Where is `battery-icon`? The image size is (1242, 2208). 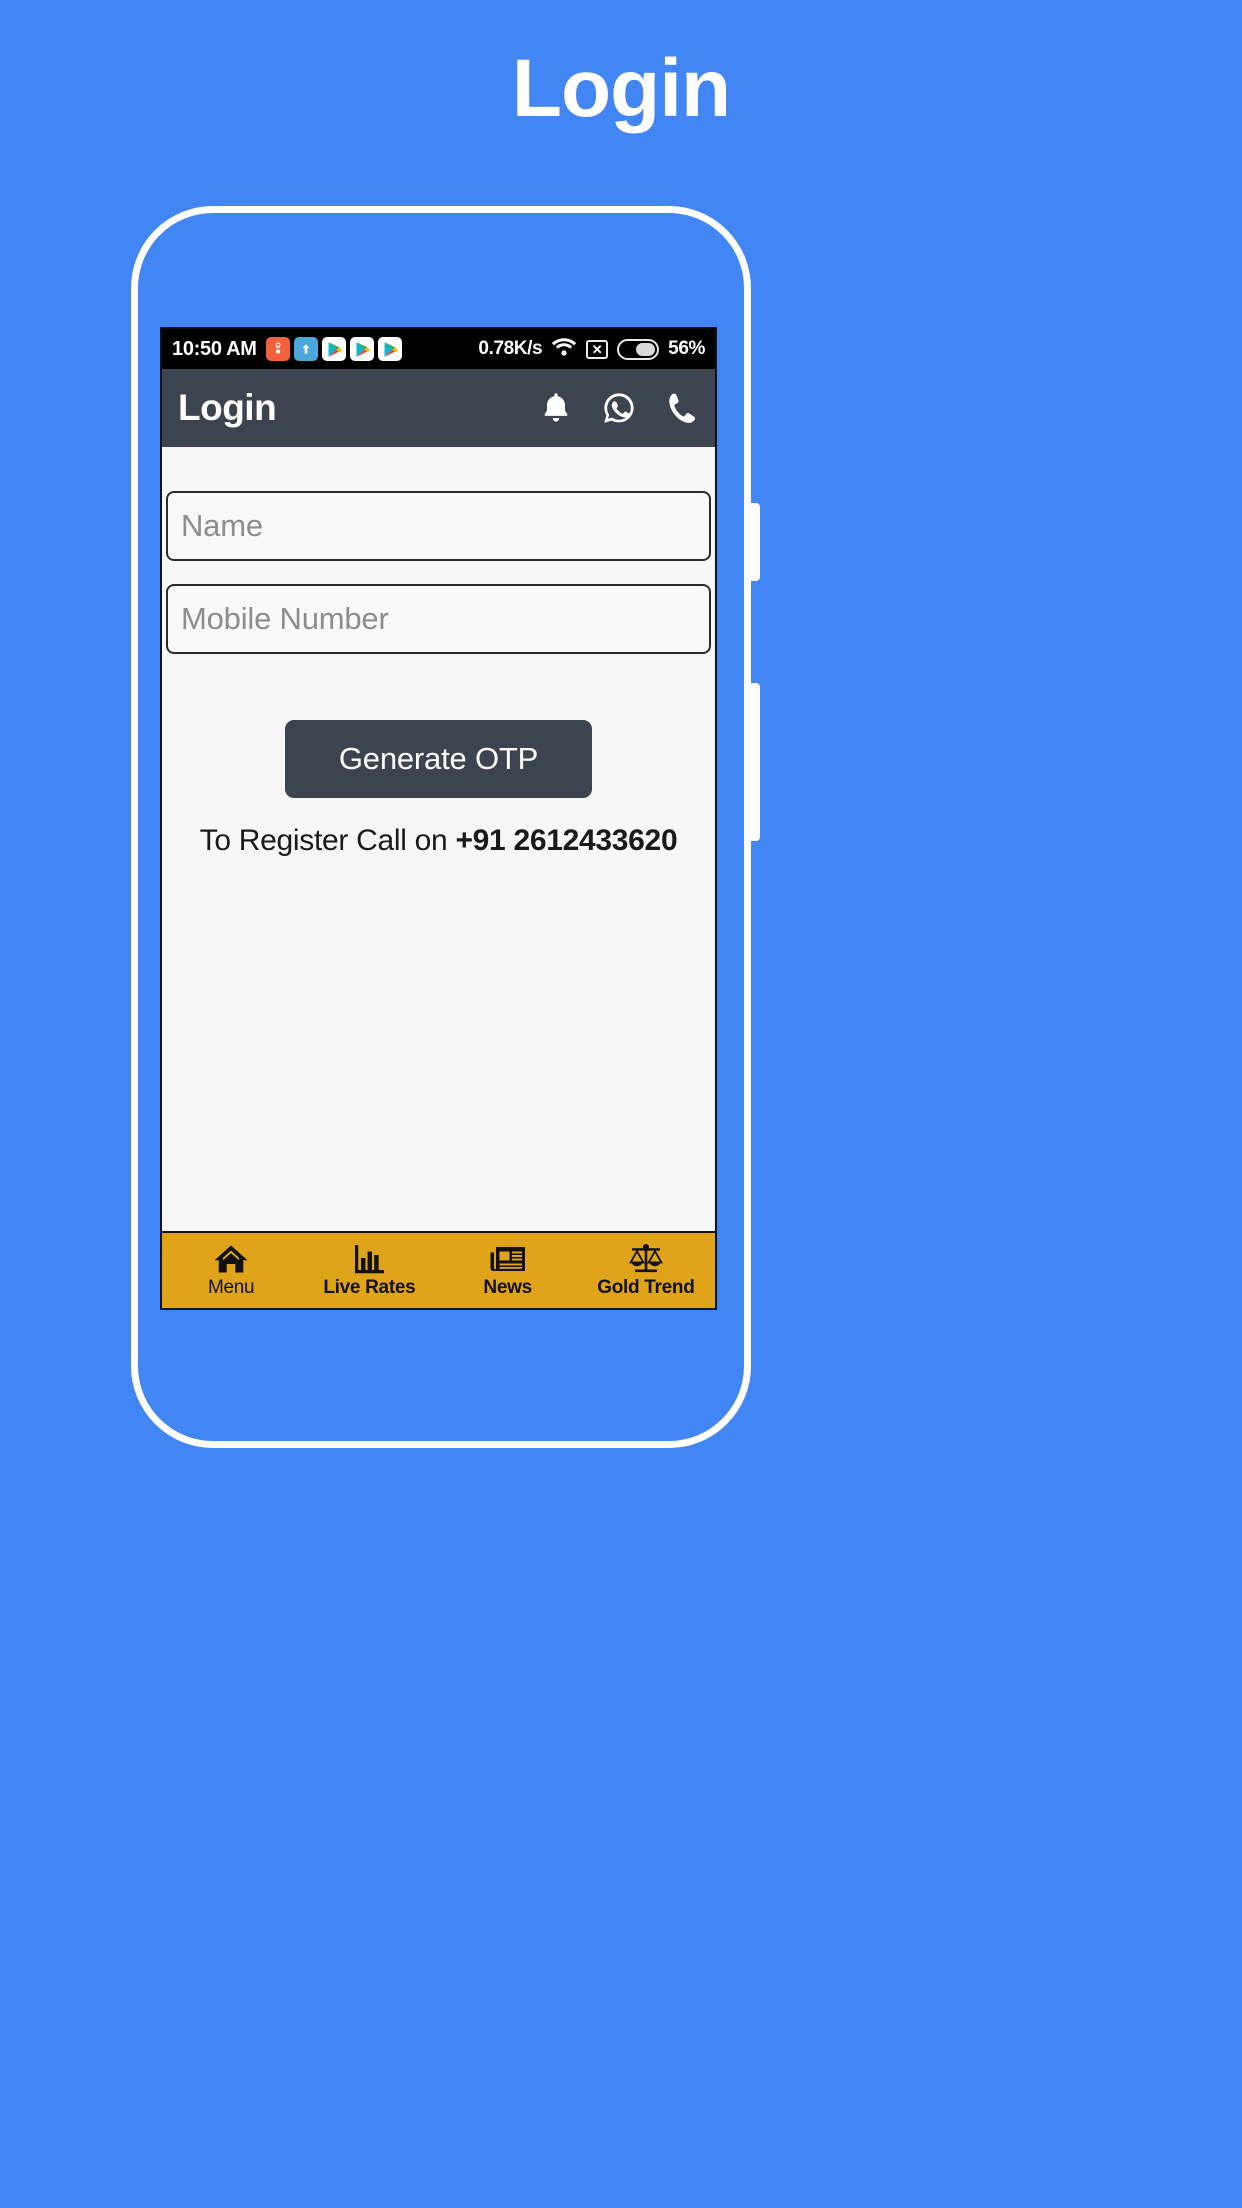 battery-icon is located at coordinates (638, 349).